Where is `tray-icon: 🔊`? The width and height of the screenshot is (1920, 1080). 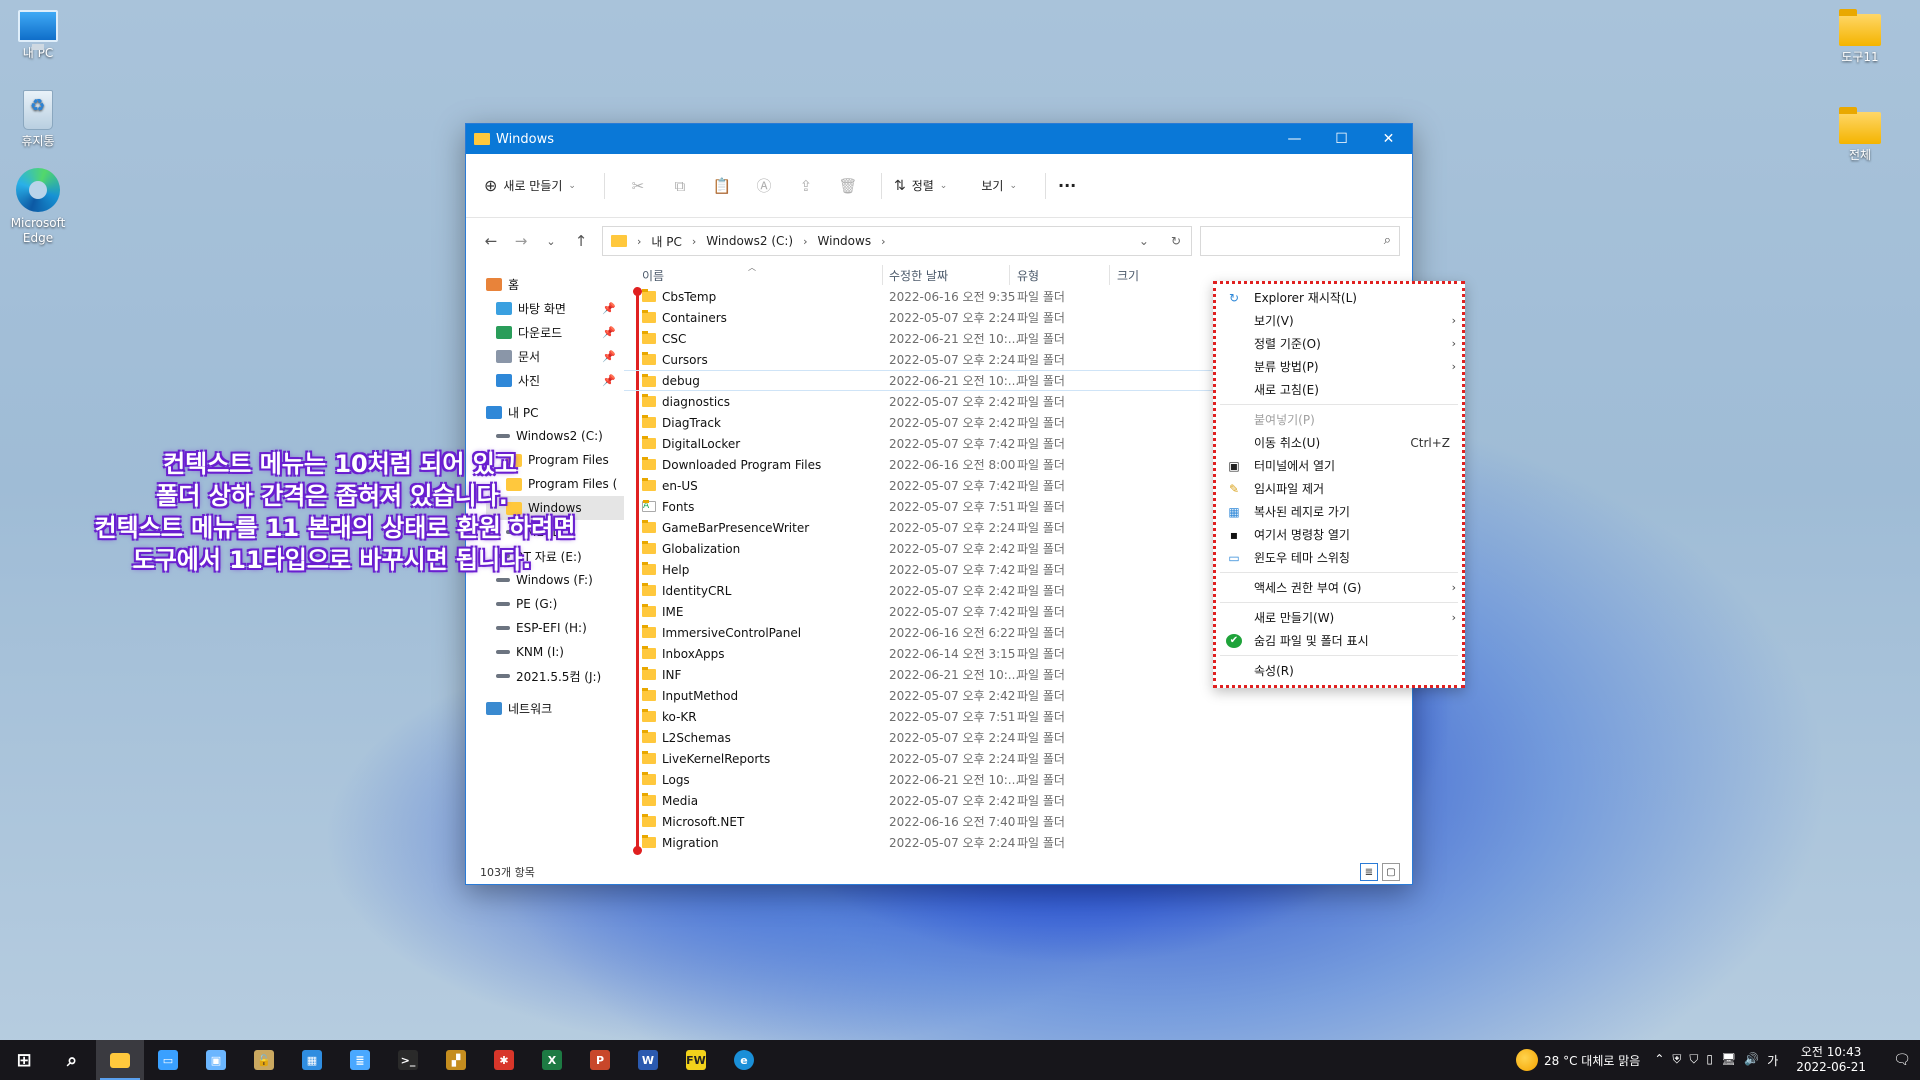
tray-icon: 🔊 is located at coordinates (1751, 1060).